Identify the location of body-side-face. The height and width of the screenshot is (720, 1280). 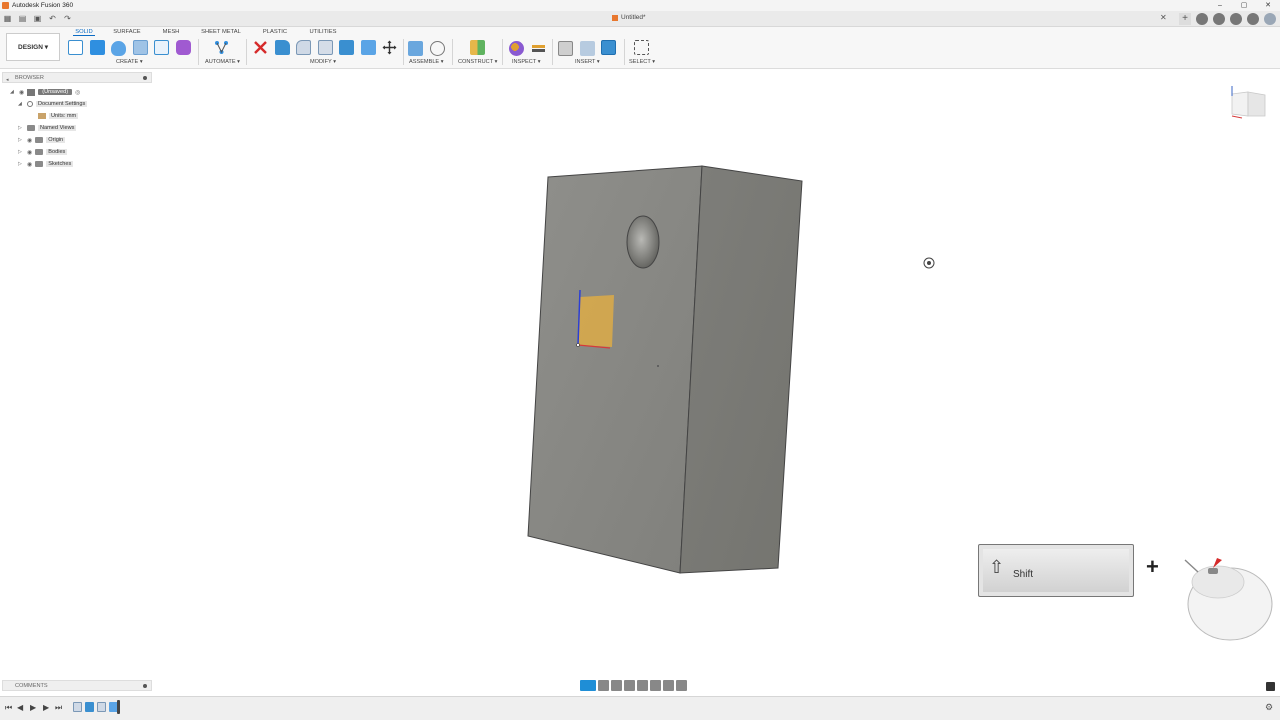
(741, 369).